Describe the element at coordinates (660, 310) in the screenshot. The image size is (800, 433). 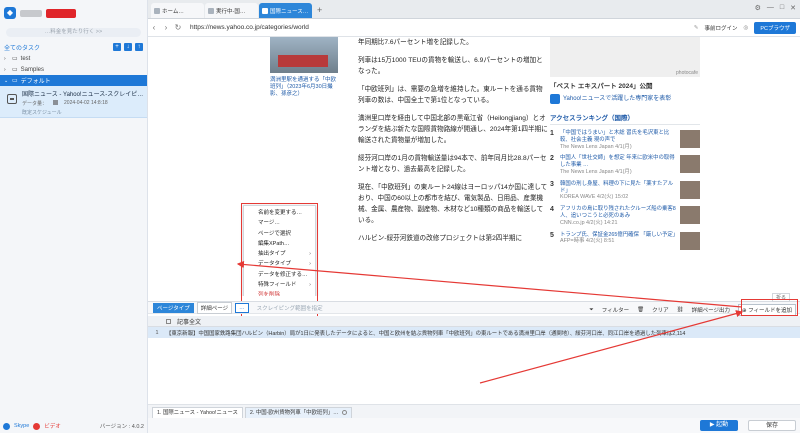
I see `clear-button: クリア` at that location.